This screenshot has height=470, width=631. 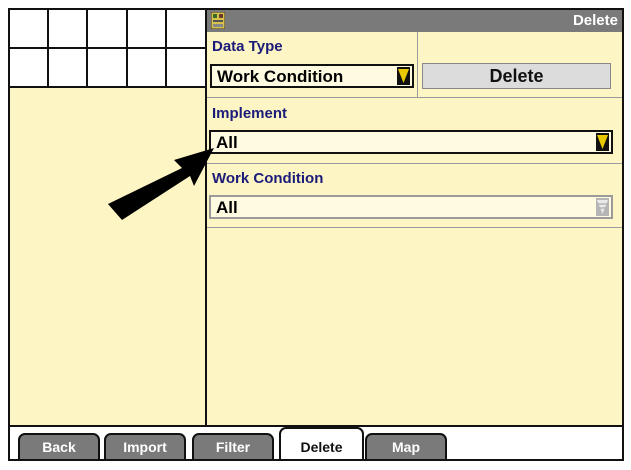 I want to click on page-title: Delete, so click(x=595, y=20).